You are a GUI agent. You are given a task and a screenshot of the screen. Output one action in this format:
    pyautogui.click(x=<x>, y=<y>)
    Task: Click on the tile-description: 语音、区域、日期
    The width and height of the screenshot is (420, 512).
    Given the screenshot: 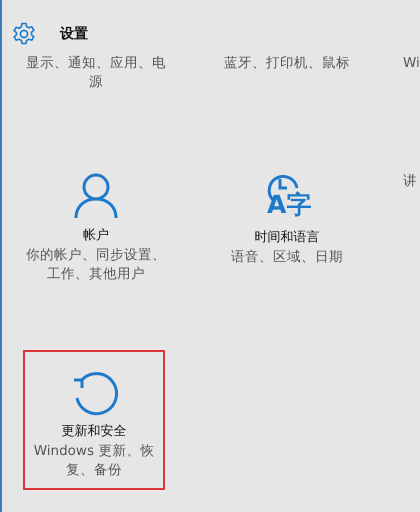 What is the action you would take?
    pyautogui.click(x=287, y=257)
    